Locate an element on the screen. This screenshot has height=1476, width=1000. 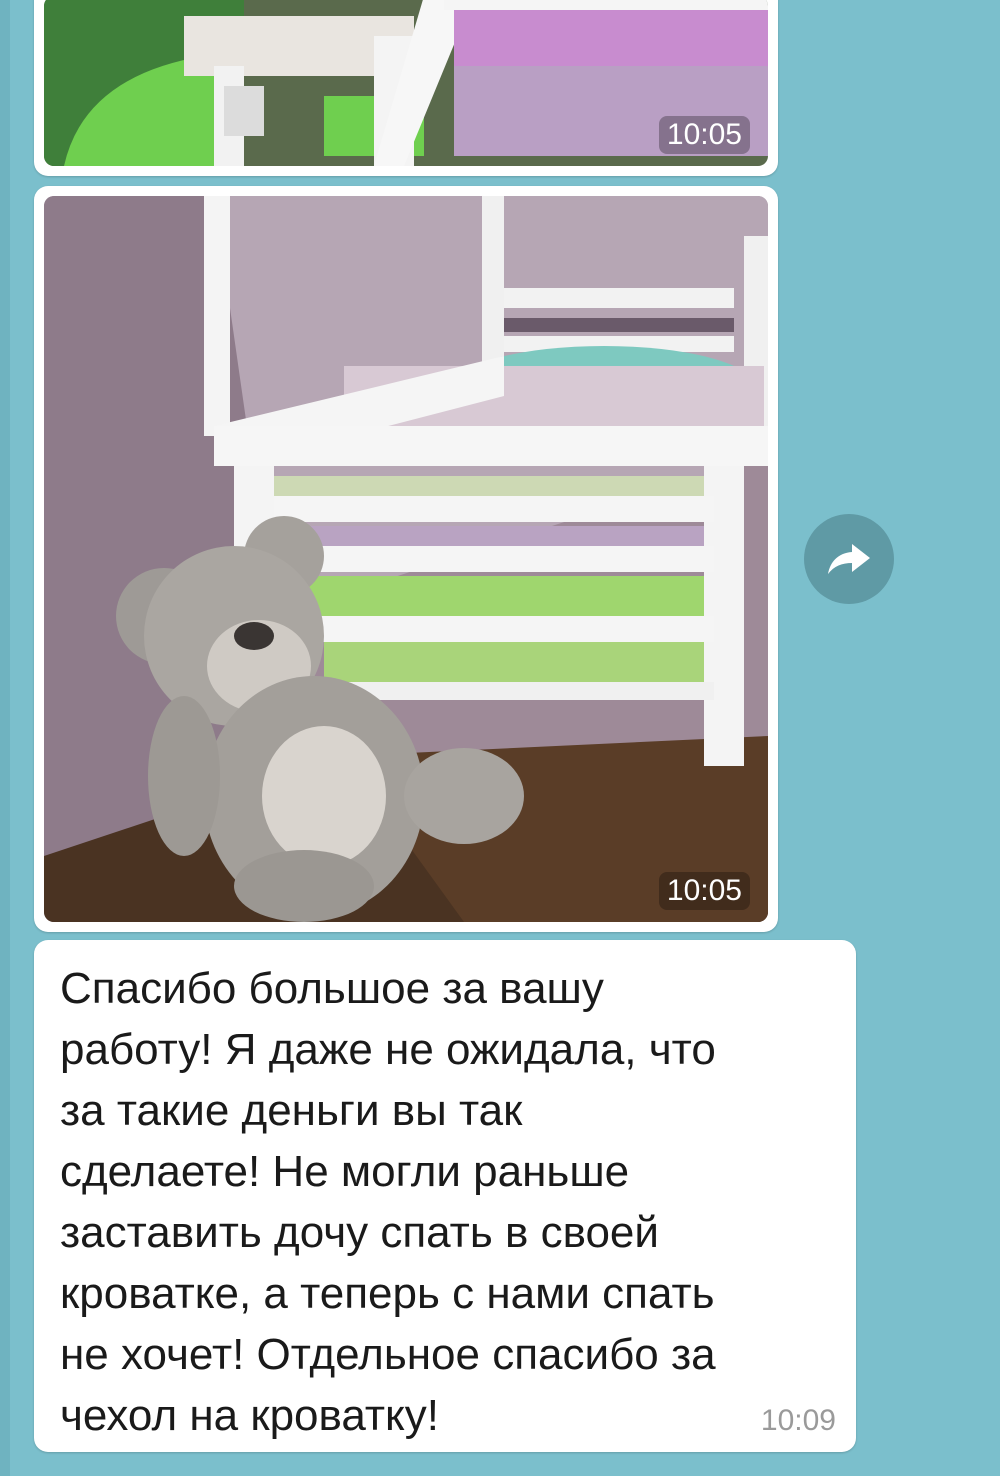
share-button is located at coordinates (849, 559).